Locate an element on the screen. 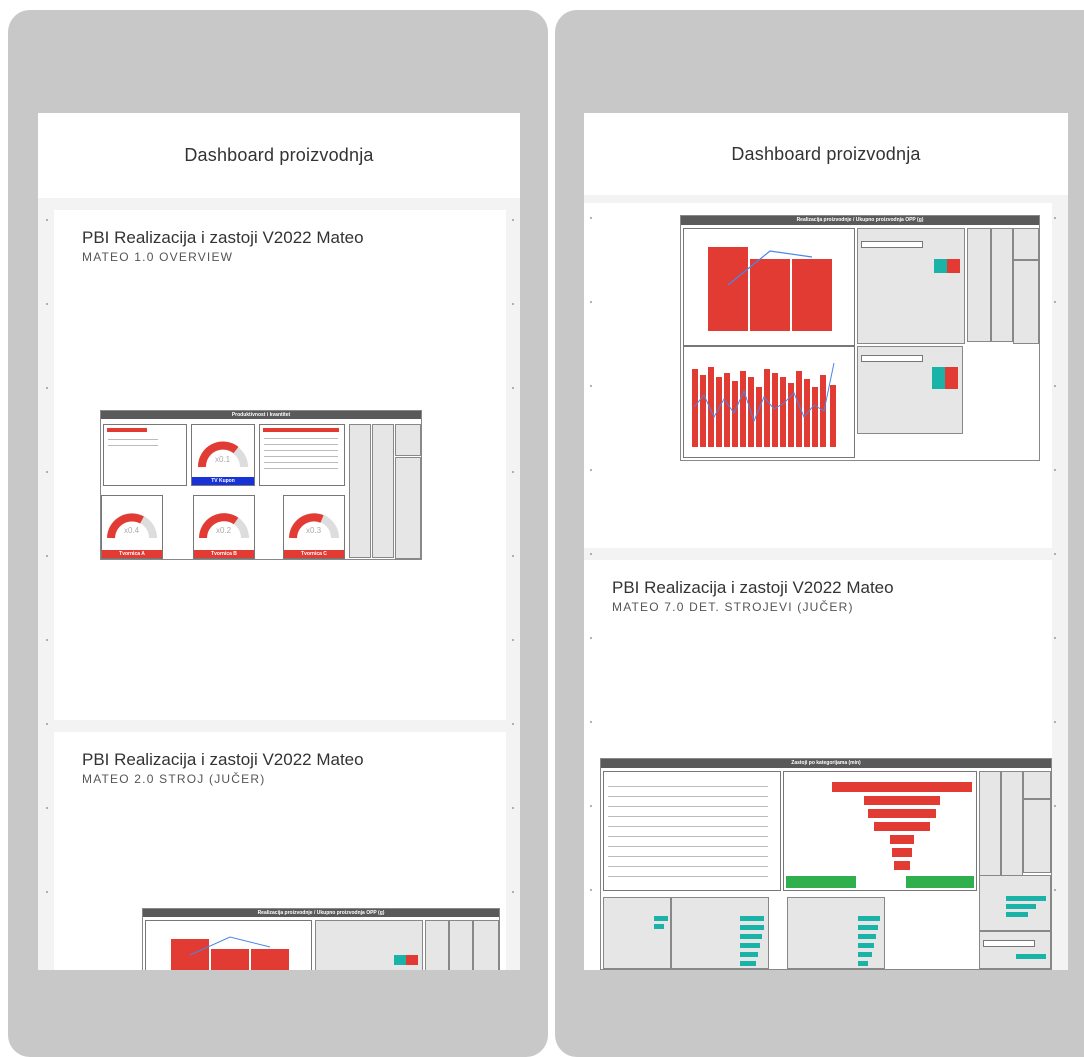 Image resolution: width=1084 pixels, height=1057 pixels. gauge-card: x0.1 TV Kupon is located at coordinates (223, 455).